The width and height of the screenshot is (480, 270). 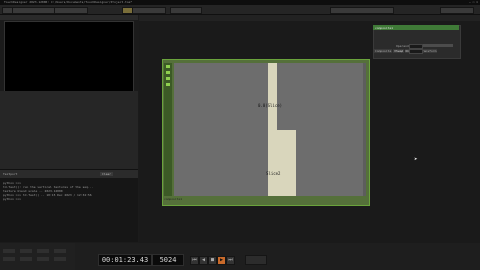 What do you see at coordinates (230, 260) in the screenshot?
I see `step-forward-button: ⏭` at bounding box center [230, 260].